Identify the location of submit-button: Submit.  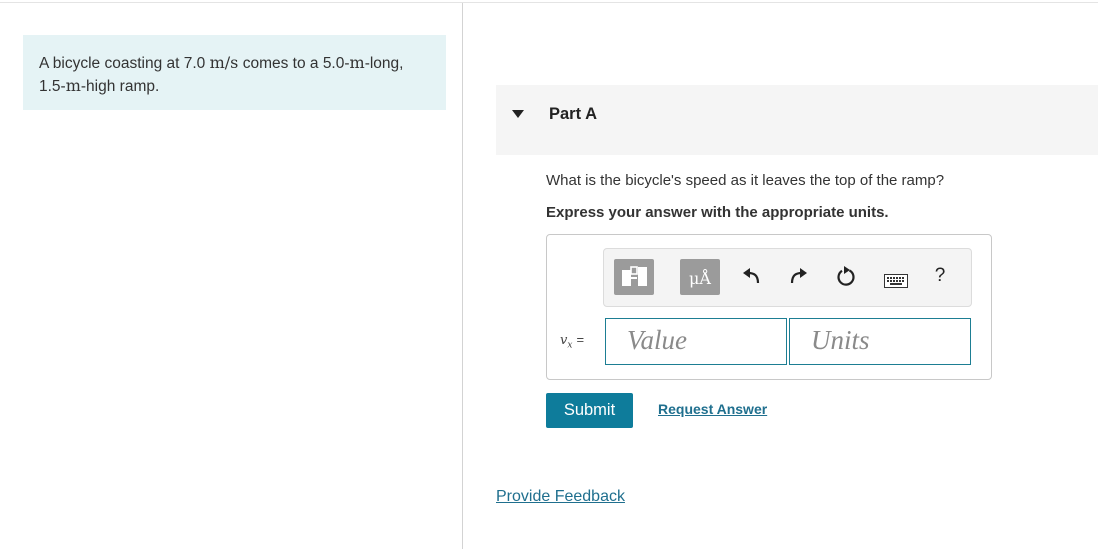
(589, 410).